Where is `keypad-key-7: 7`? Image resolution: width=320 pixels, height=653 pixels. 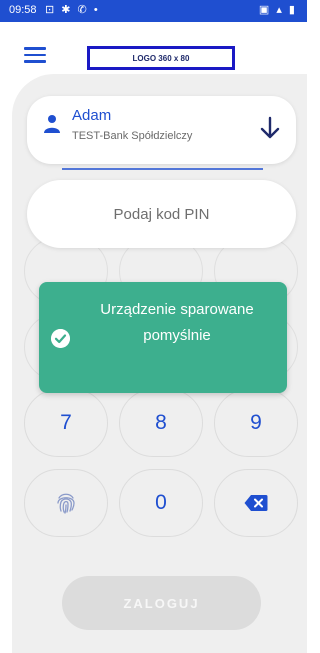
keypad-key-7: 7 is located at coordinates (66, 423).